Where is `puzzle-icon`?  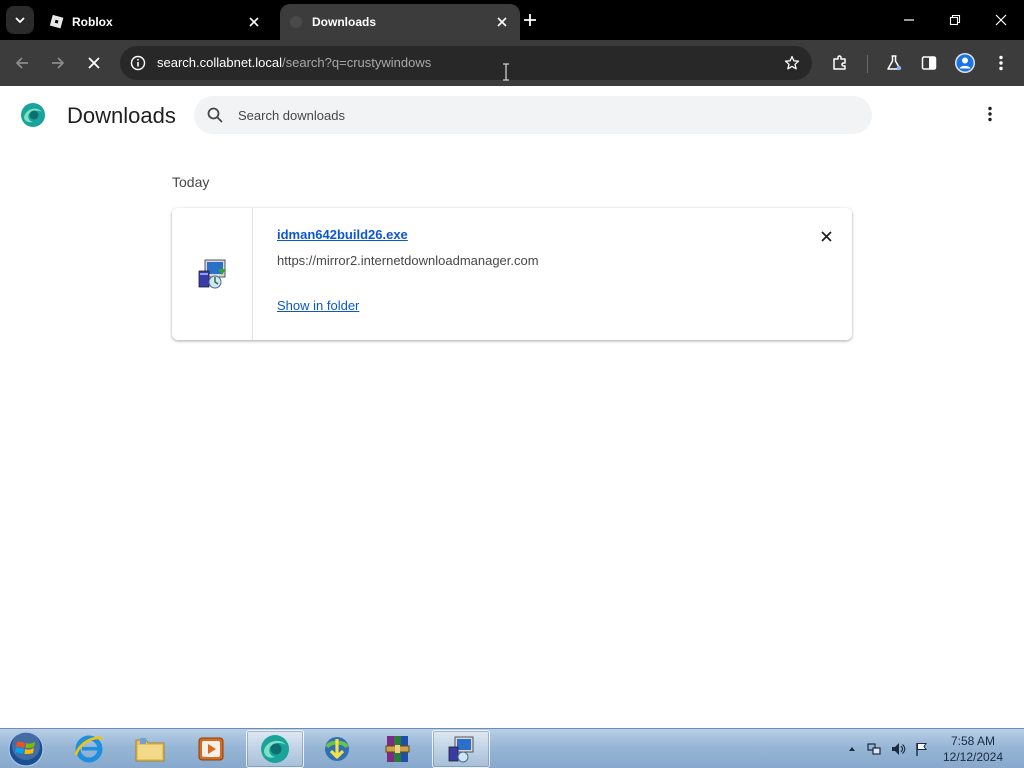 puzzle-icon is located at coordinates (839, 62).